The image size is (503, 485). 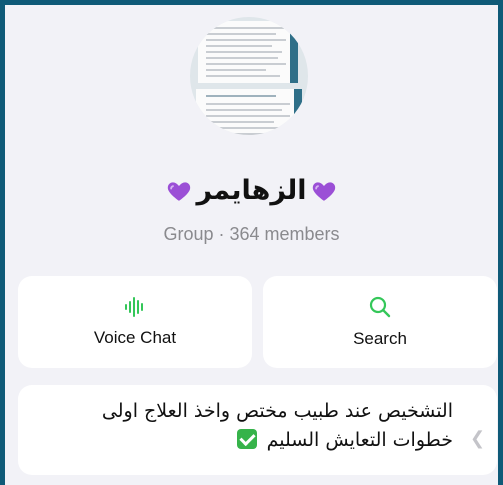 I want to click on group-title: الزهايمر, so click(x=251, y=190).